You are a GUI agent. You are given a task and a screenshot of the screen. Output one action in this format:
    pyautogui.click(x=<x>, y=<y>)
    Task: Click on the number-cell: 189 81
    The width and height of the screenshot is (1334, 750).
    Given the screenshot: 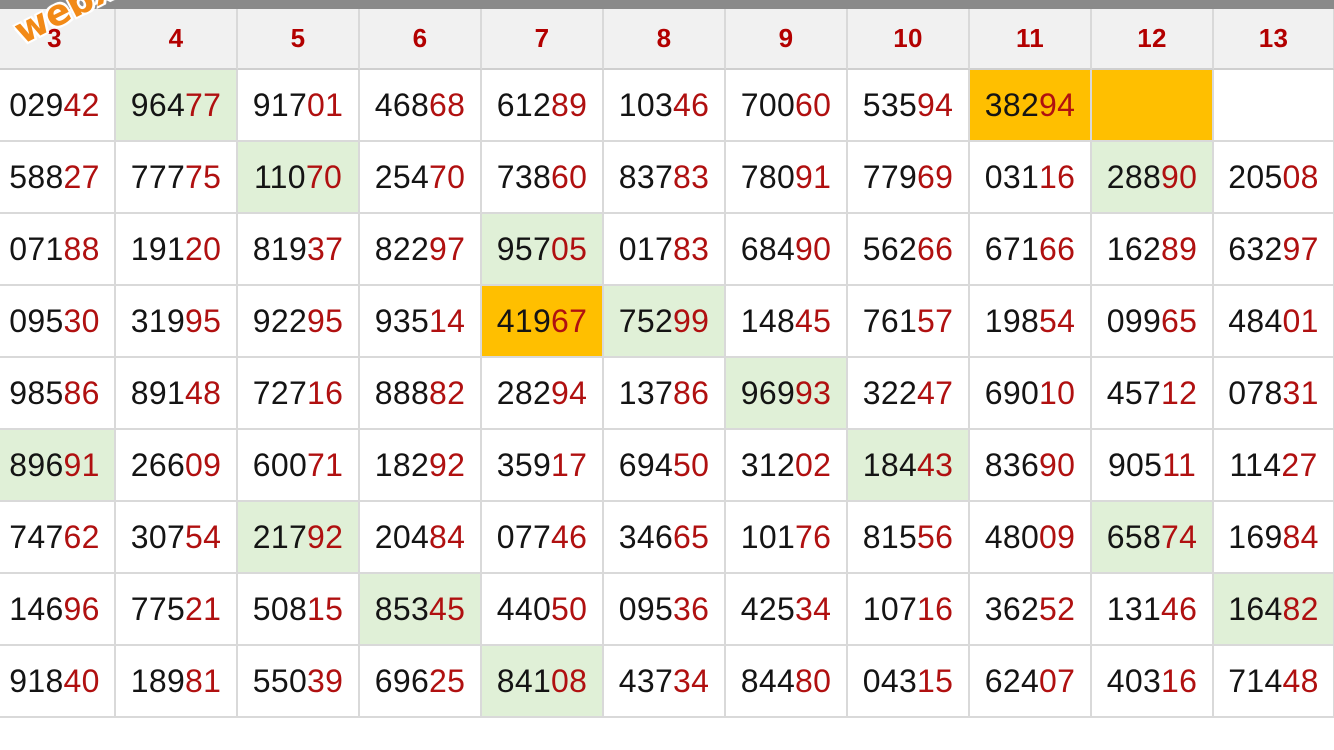 What is the action you would take?
    pyautogui.click(x=177, y=682)
    